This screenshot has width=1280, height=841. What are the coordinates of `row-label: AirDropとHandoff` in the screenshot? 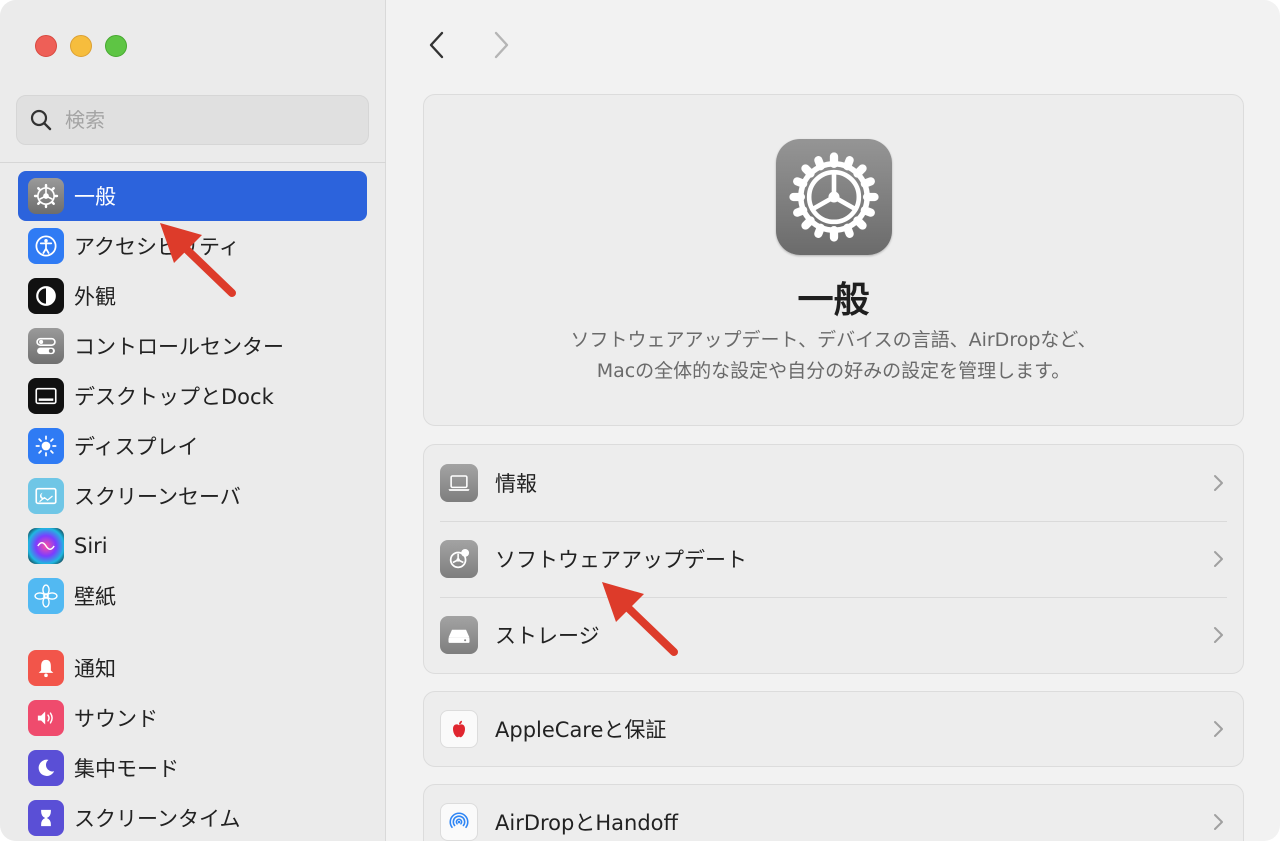 It's located at (586, 823).